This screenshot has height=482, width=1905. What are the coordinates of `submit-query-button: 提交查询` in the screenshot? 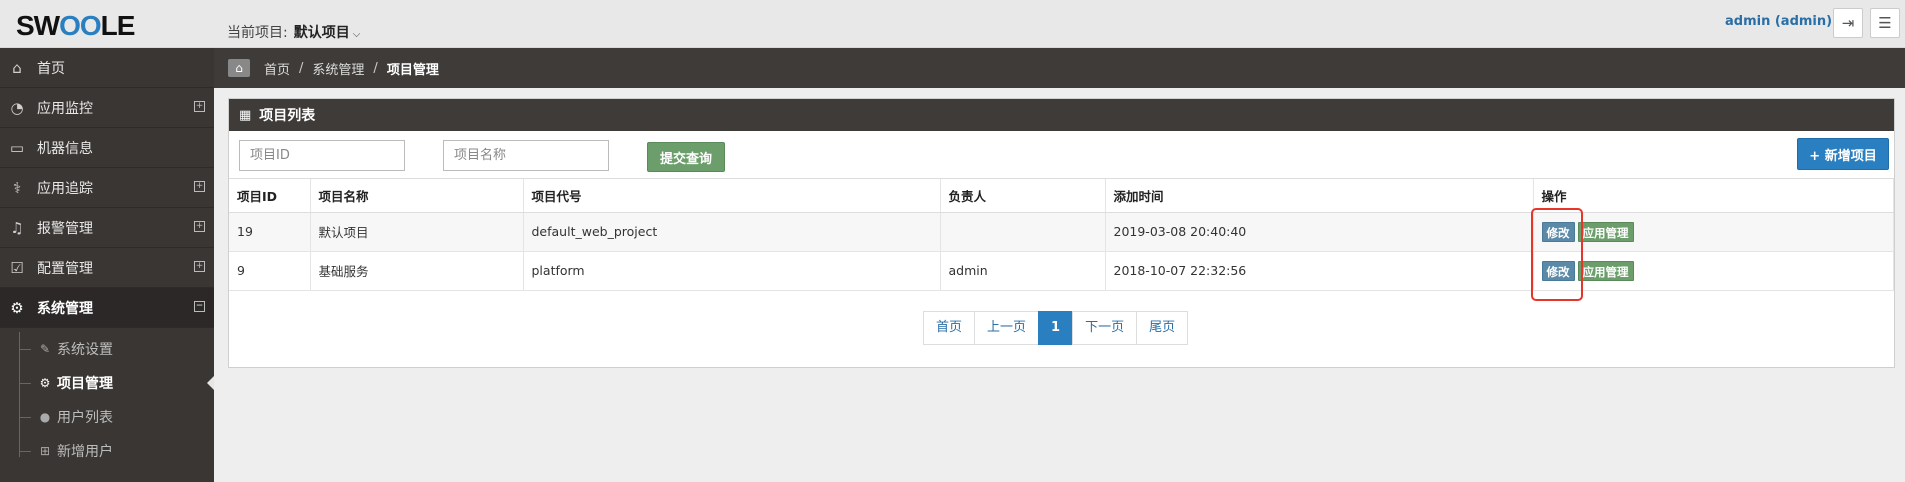 It's located at (686, 157).